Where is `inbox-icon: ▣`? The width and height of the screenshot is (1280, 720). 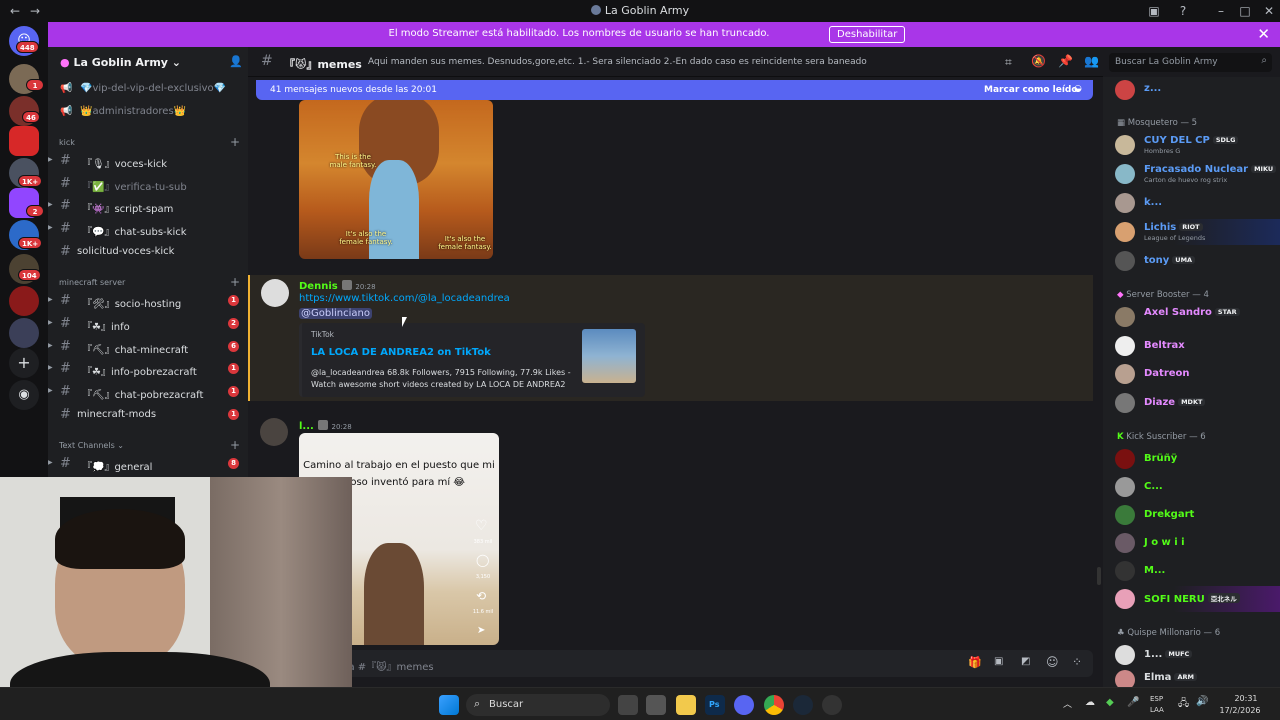
inbox-icon: ▣ is located at coordinates (1154, 11).